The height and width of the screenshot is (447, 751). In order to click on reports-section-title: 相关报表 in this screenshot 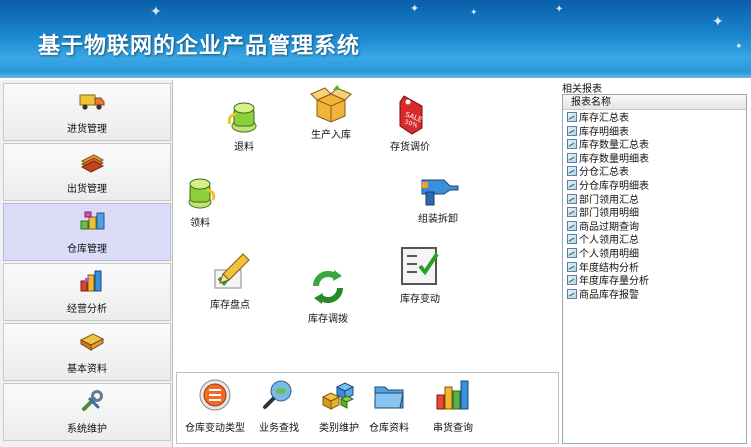, I will do `click(582, 89)`.